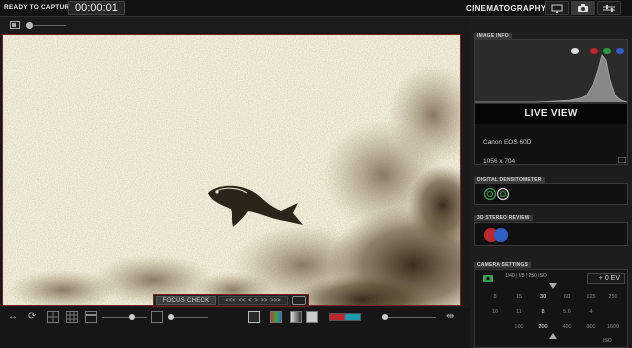 This screenshot has width=632, height=348. Describe the element at coordinates (124, 317) in the screenshot. I see `opacity-slider-track` at that location.